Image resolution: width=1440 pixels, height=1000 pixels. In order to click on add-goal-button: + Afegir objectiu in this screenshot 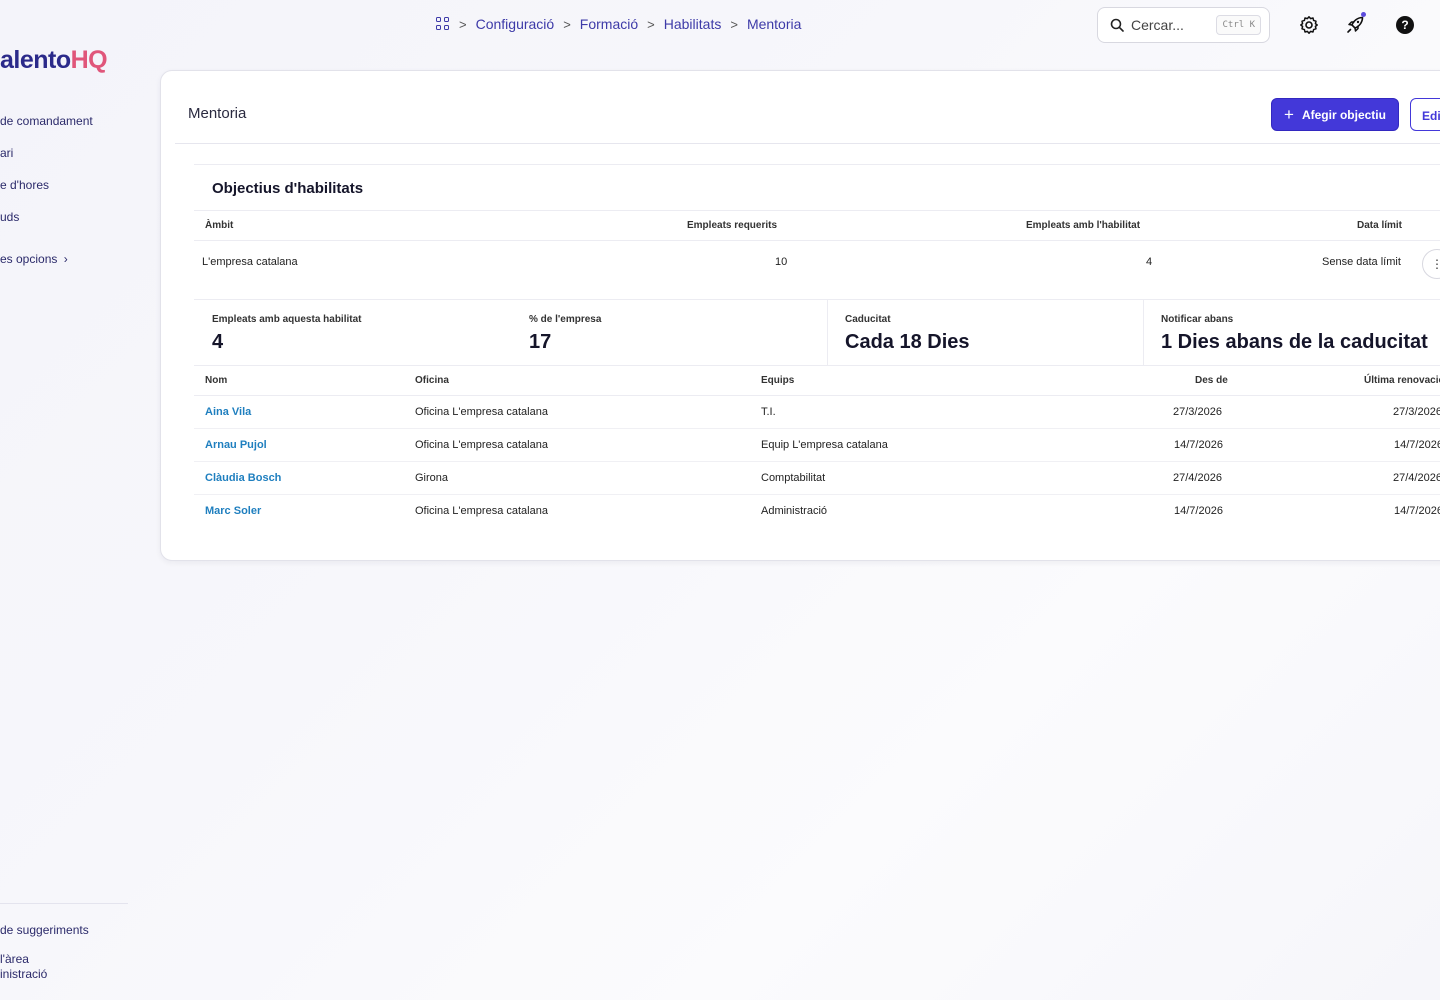, I will do `click(1335, 114)`.